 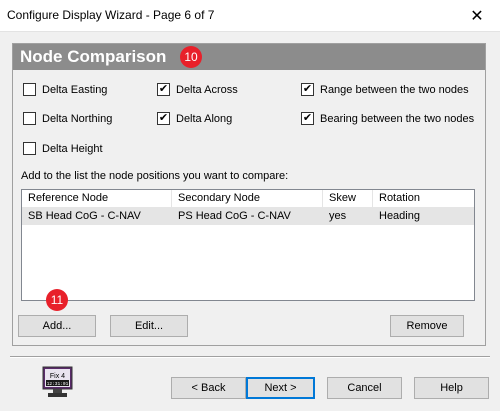 I want to click on close-icon: ✕, so click(x=477, y=16).